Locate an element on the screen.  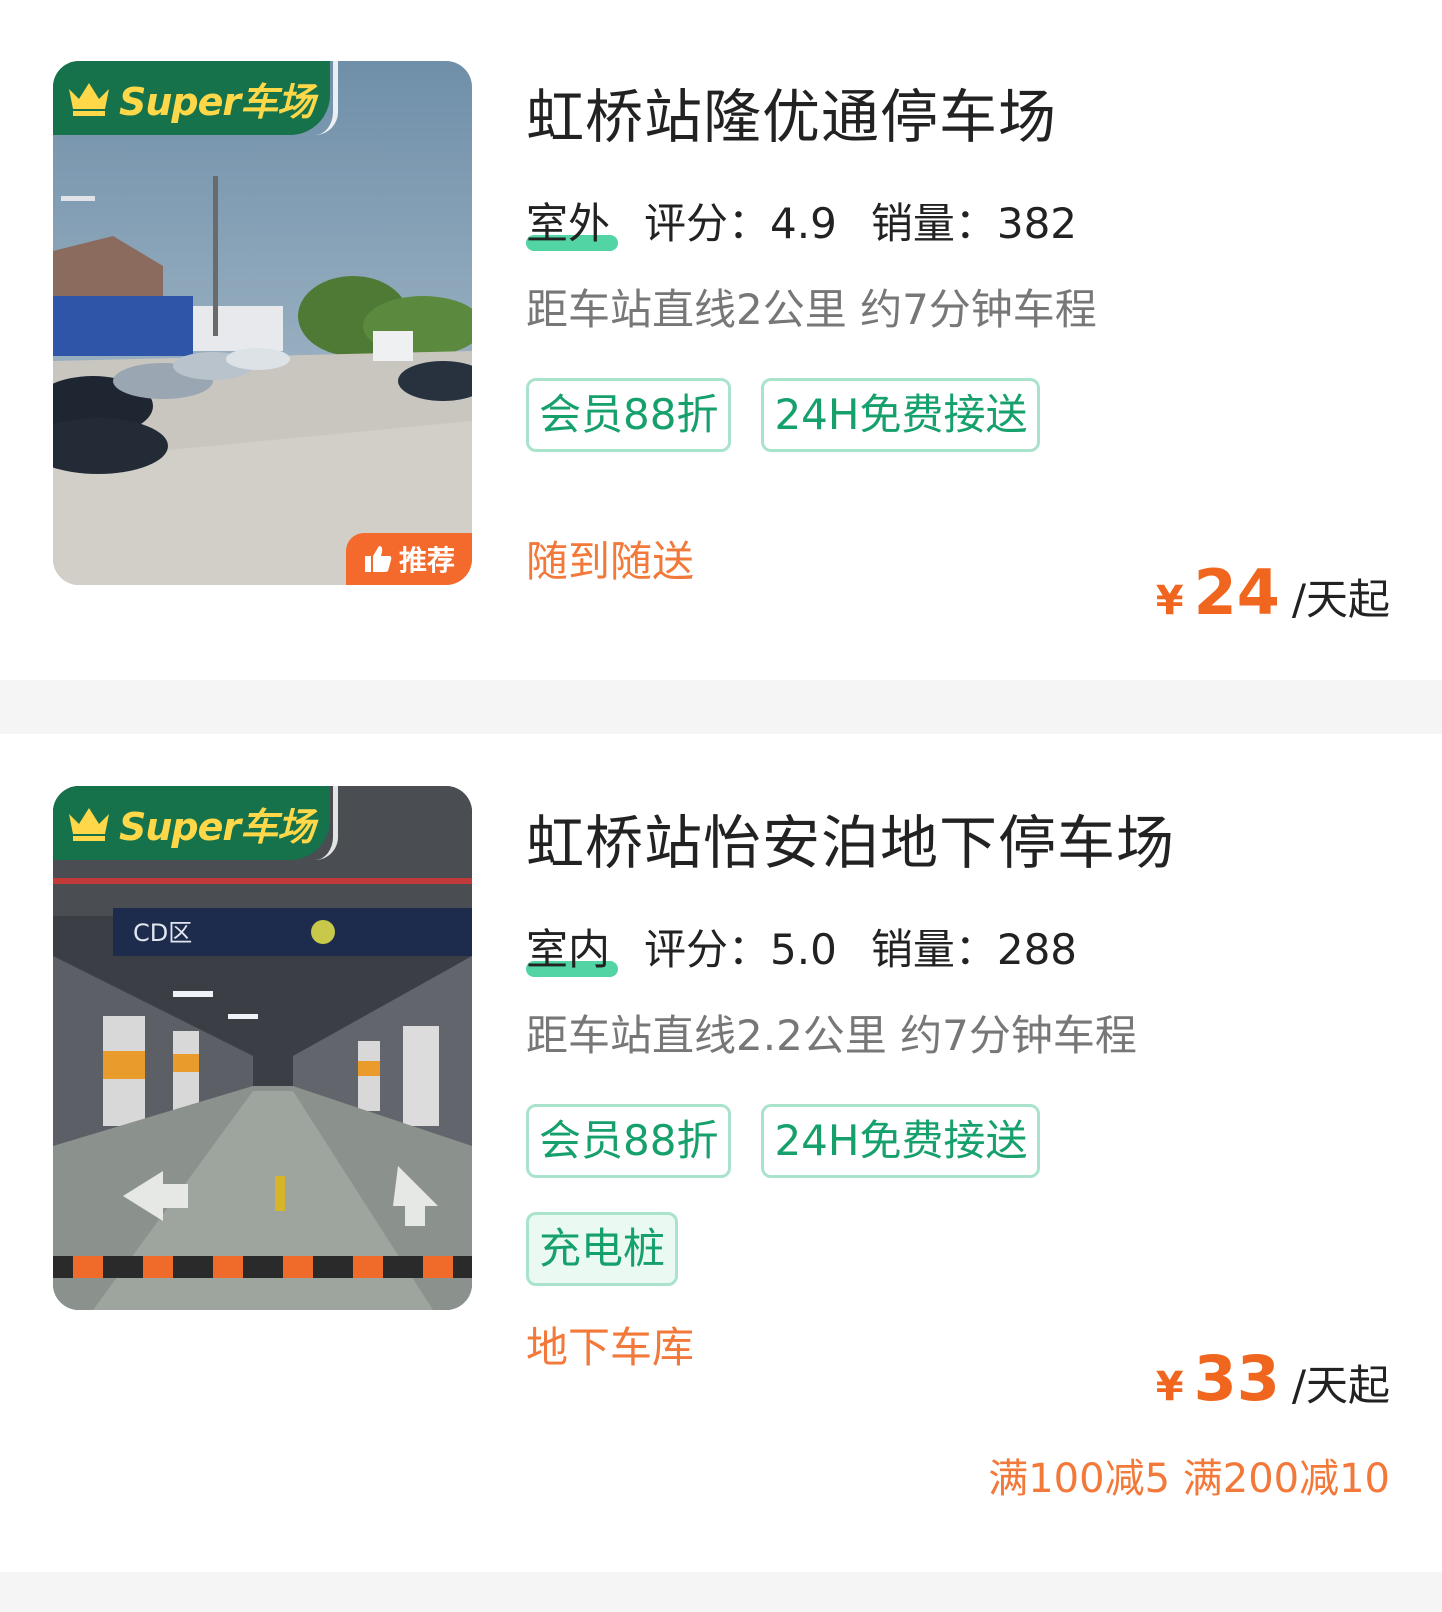
parking-meta-row: 室内 评分：5.0 销量：288 is located at coordinates (801, 946).